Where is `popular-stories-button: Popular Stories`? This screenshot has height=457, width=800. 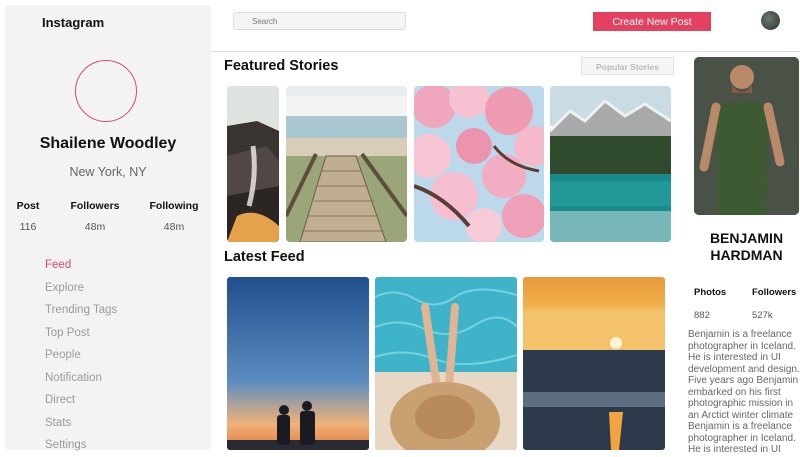 popular-stories-button: Popular Stories is located at coordinates (627, 66).